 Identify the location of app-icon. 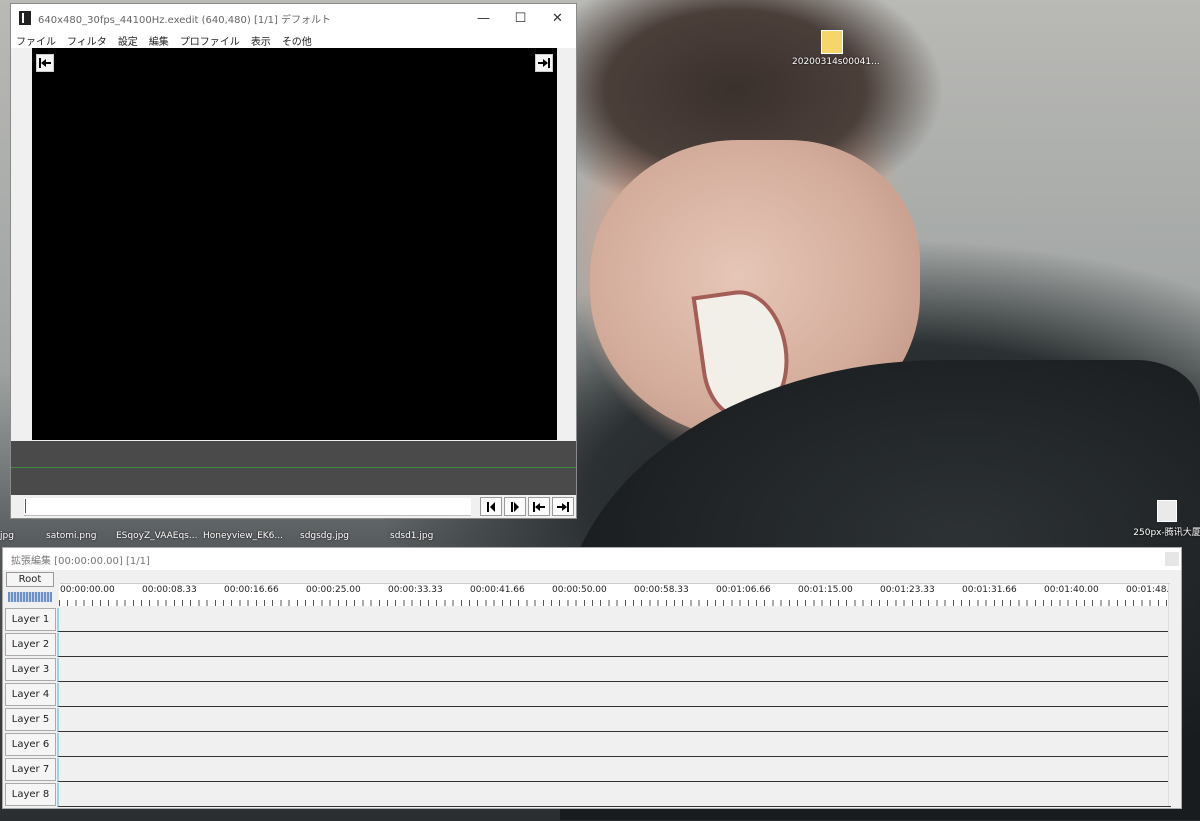
(25, 18).